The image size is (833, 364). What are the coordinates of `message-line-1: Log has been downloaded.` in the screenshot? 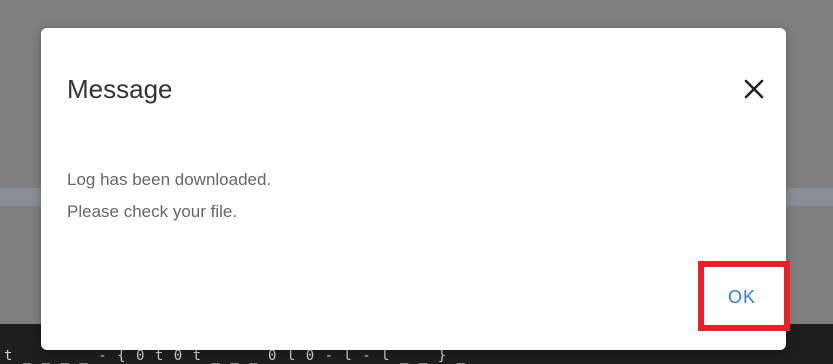 It's located at (169, 179).